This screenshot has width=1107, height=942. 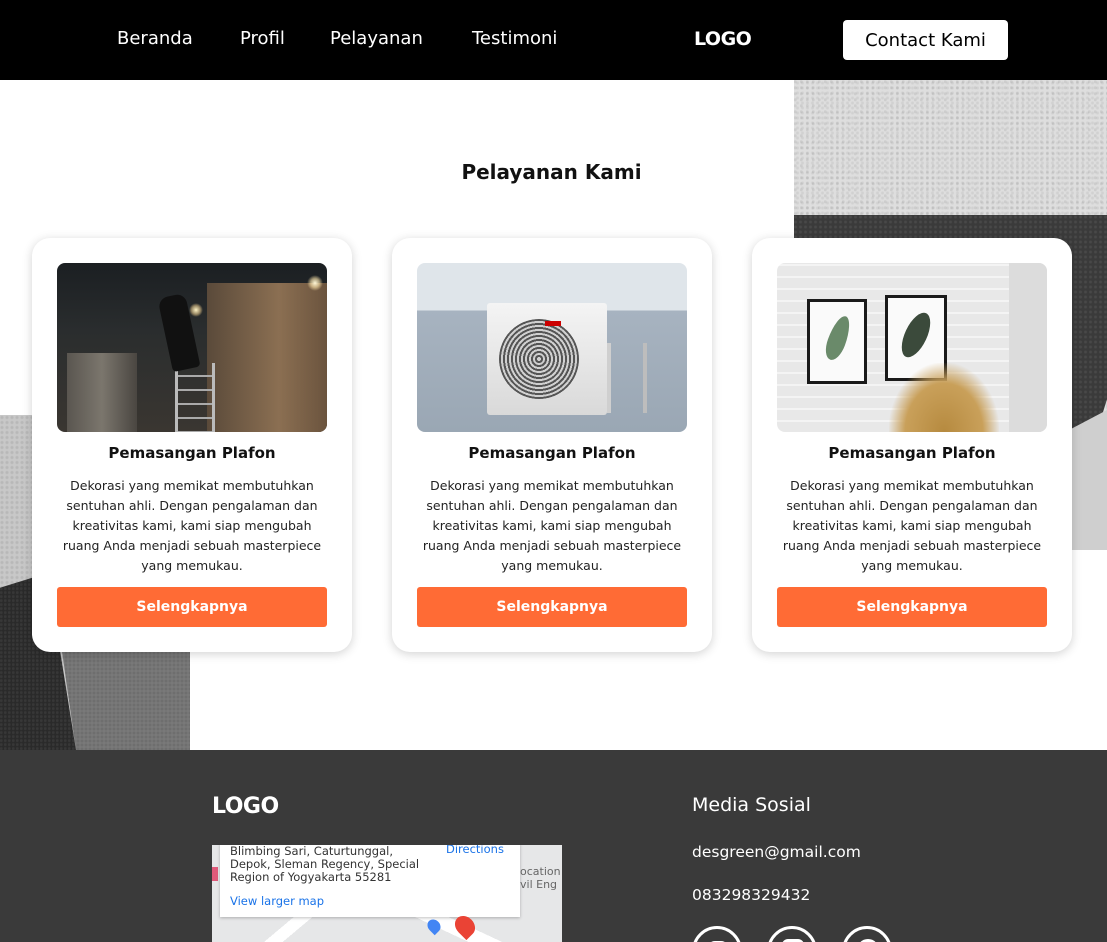 What do you see at coordinates (551, 172) in the screenshot?
I see `section-title: Pelayanan Kami` at bounding box center [551, 172].